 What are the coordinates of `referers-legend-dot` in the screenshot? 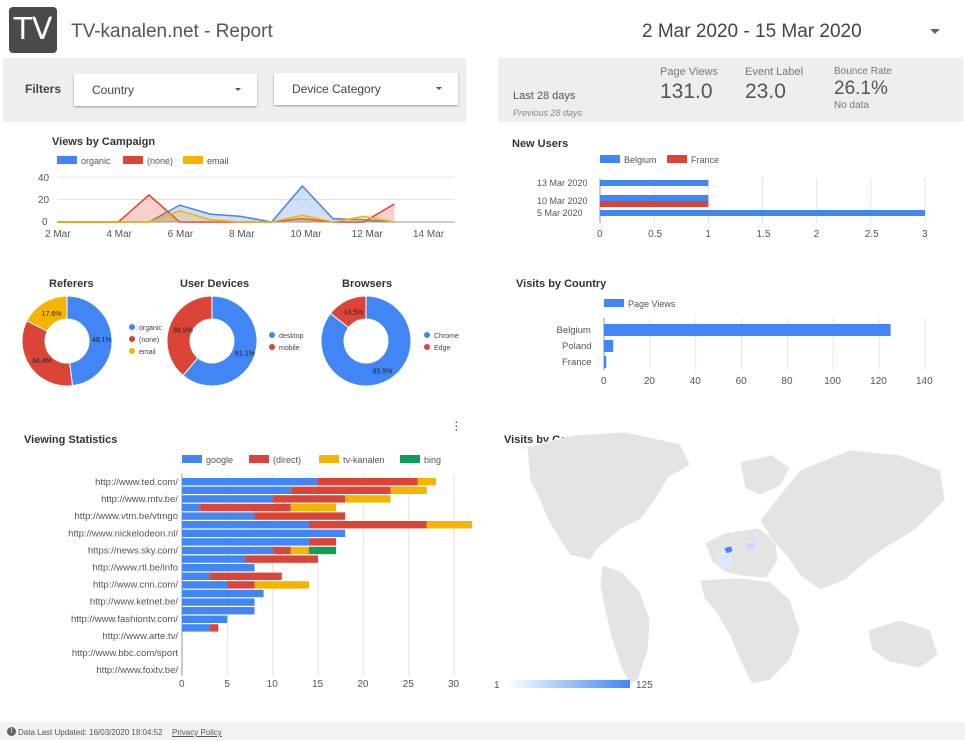 It's located at (132, 327).